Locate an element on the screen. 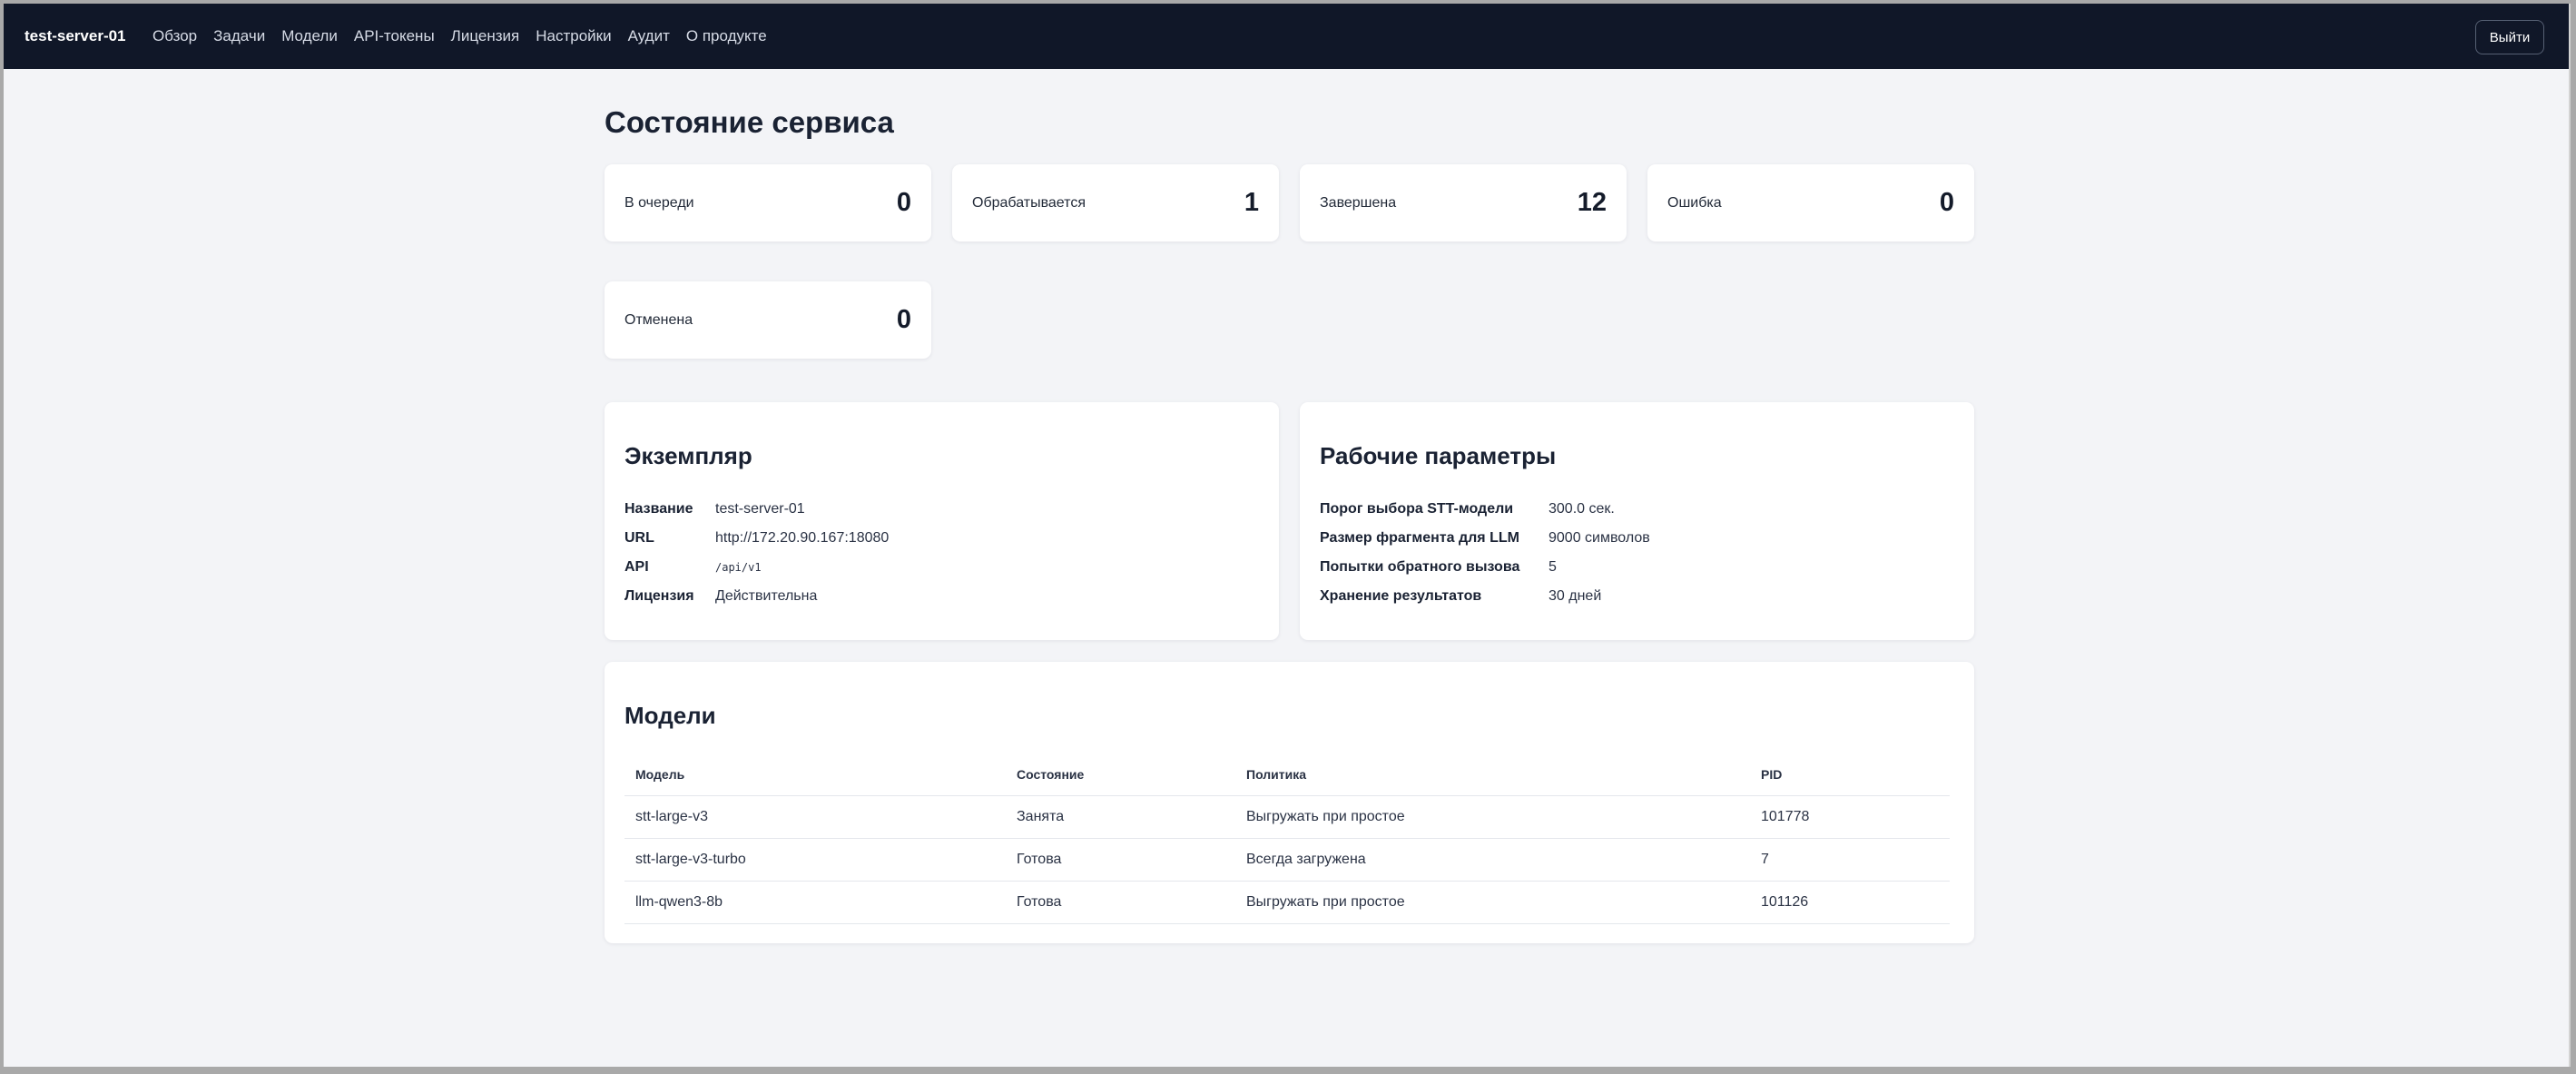 The width and height of the screenshot is (2576, 1074). nav-link-overview: Обзор is located at coordinates (174, 36).